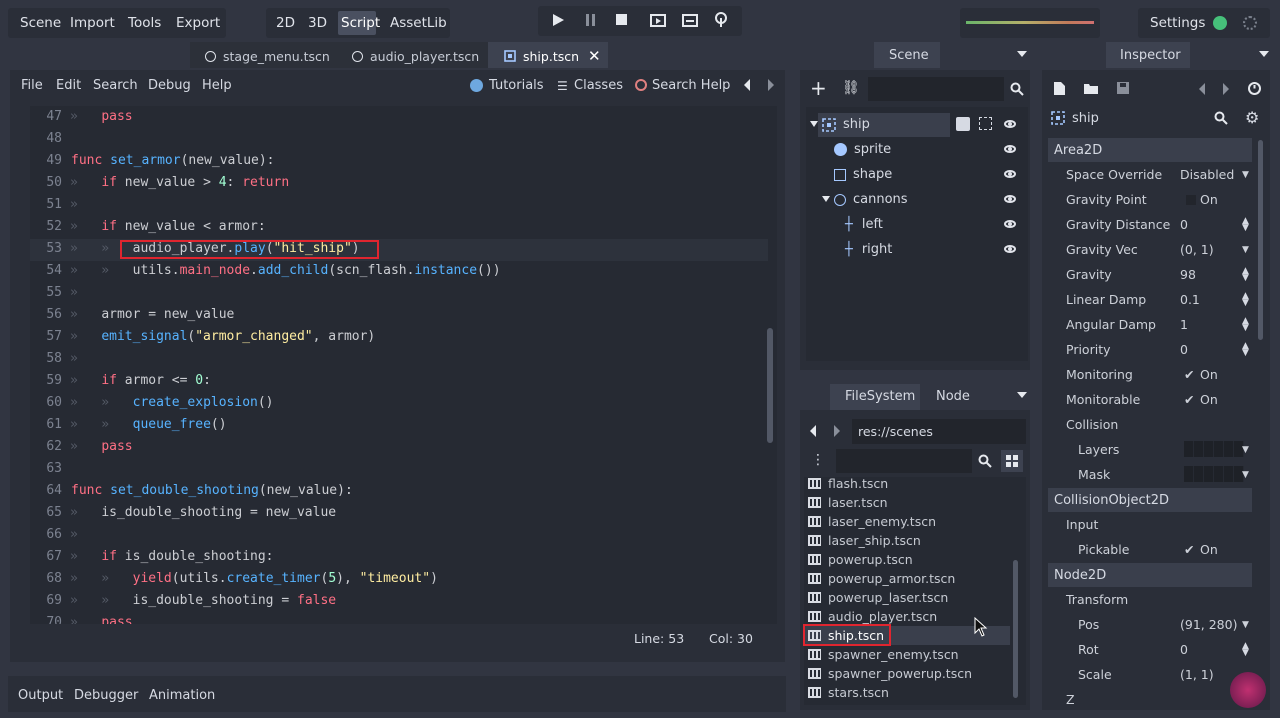 The image size is (1280, 718). Describe the element at coordinates (558, 20) in the screenshot. I see `play-icon` at that location.